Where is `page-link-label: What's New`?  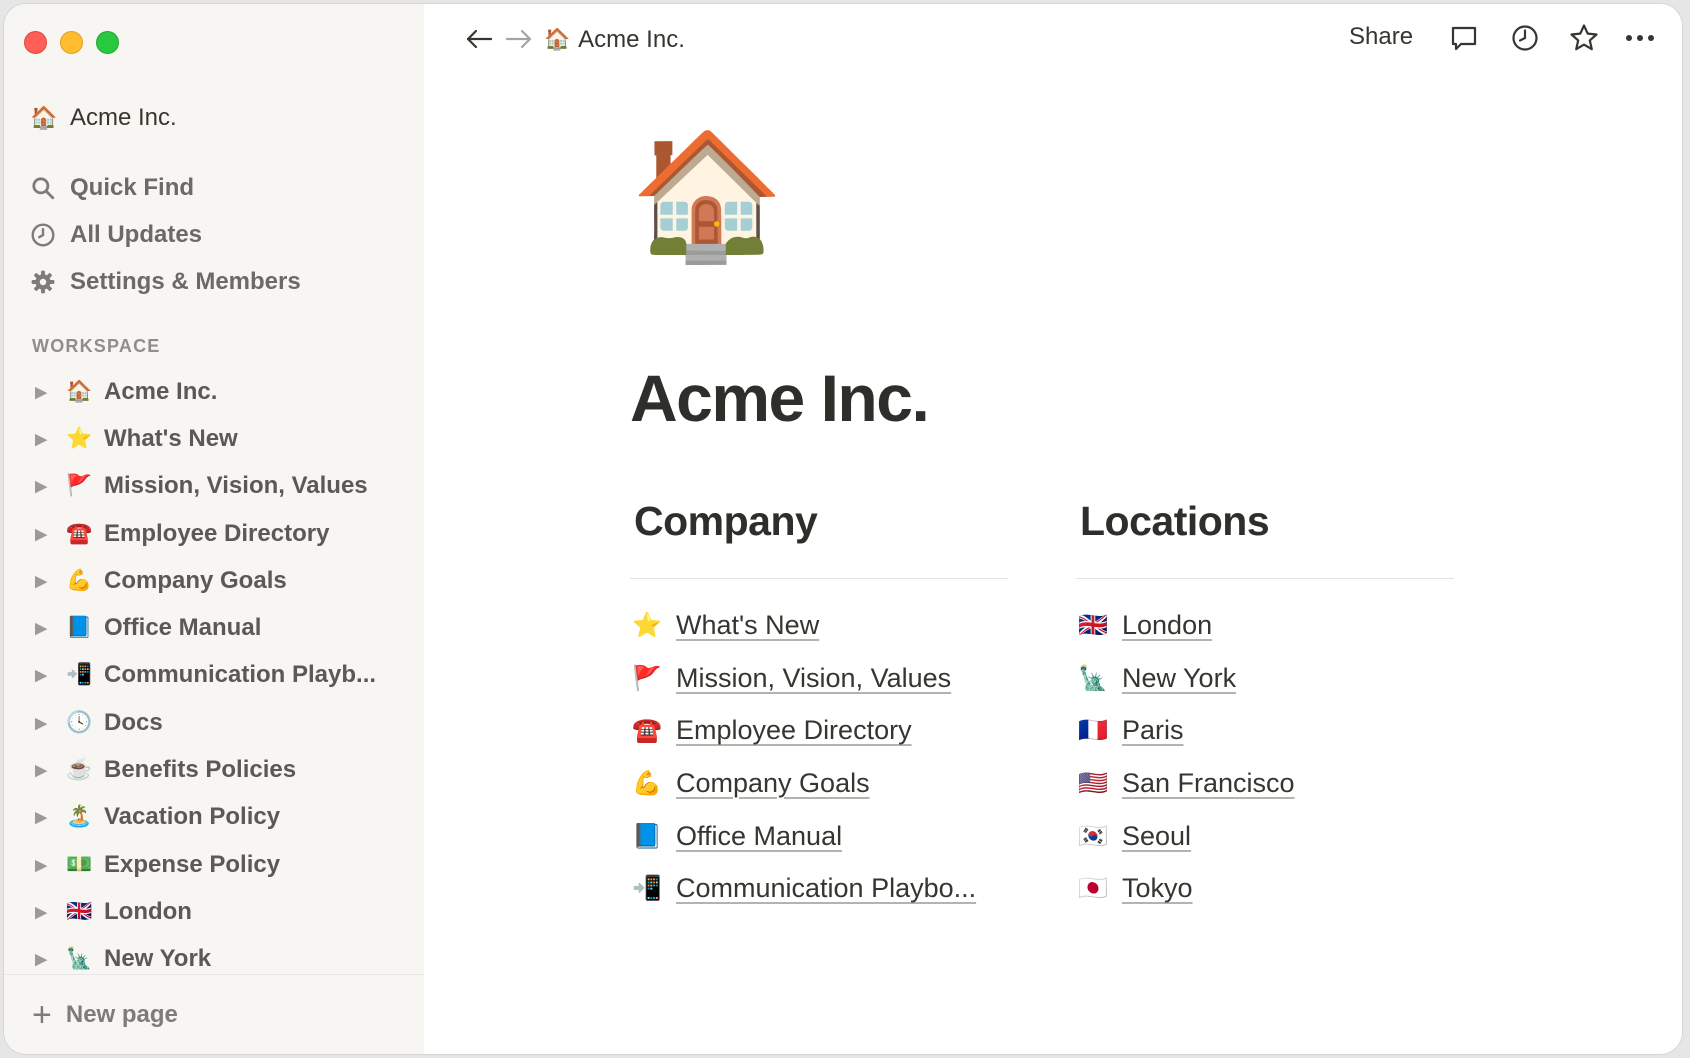 page-link-label: What's New is located at coordinates (747, 625).